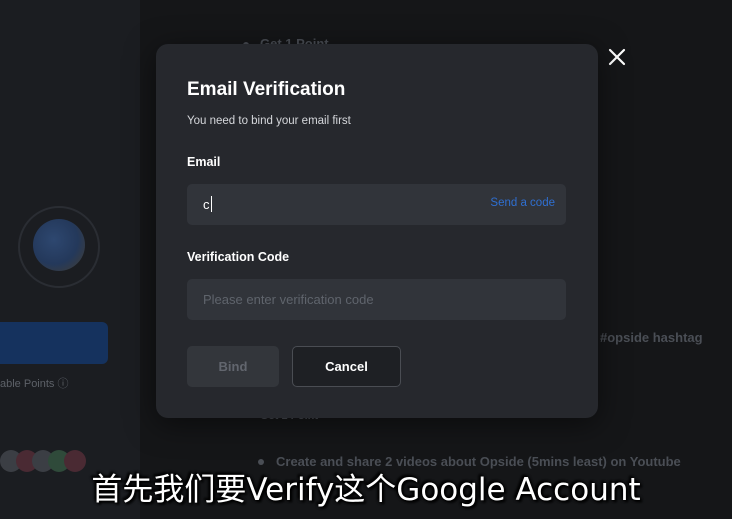  What do you see at coordinates (522, 203) in the screenshot?
I see `send-code-button: Send a code` at bounding box center [522, 203].